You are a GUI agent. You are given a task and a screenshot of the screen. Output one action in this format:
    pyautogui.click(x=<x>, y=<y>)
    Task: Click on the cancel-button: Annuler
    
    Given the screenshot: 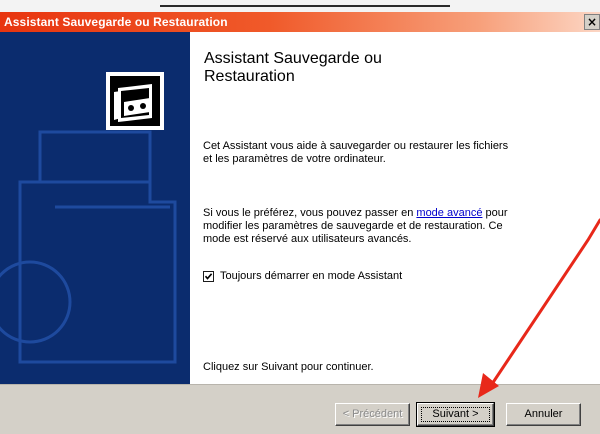 What is the action you would take?
    pyautogui.click(x=543, y=414)
    